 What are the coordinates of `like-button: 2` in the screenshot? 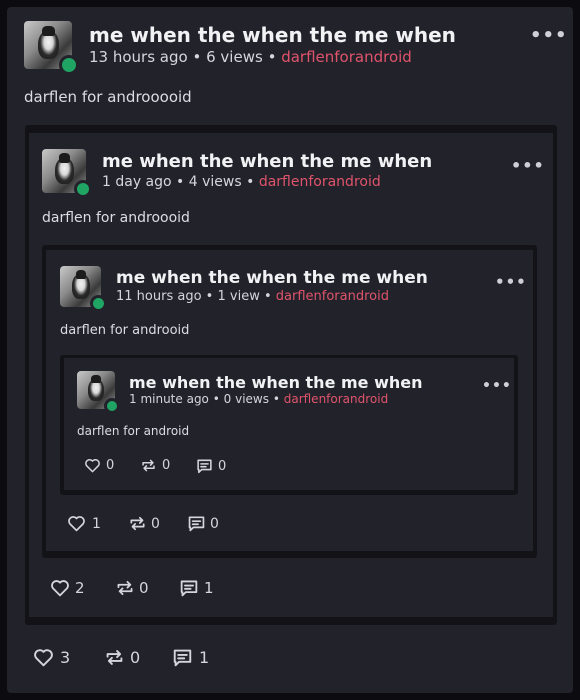 It's located at (67, 588).